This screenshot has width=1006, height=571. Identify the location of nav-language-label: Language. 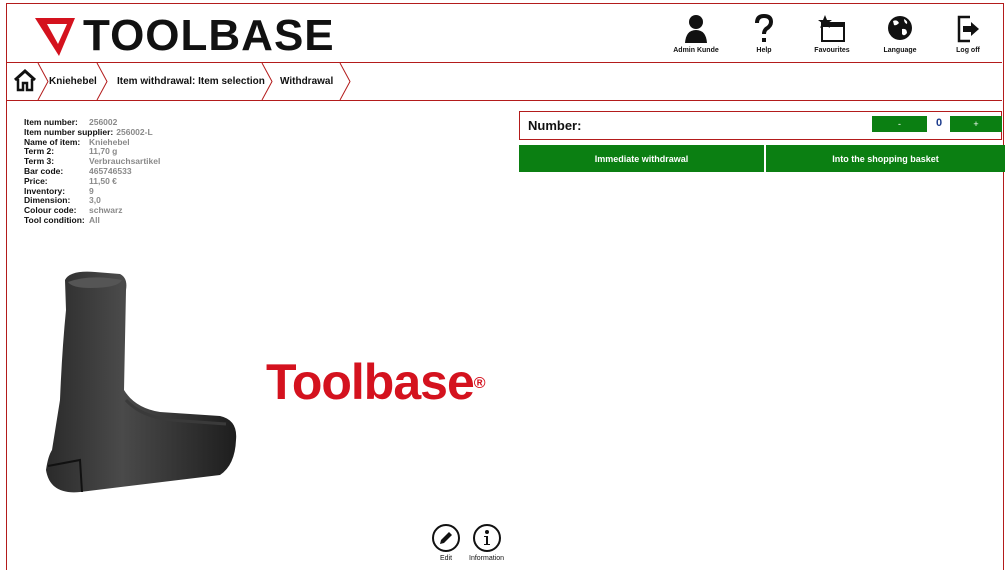
(900, 50).